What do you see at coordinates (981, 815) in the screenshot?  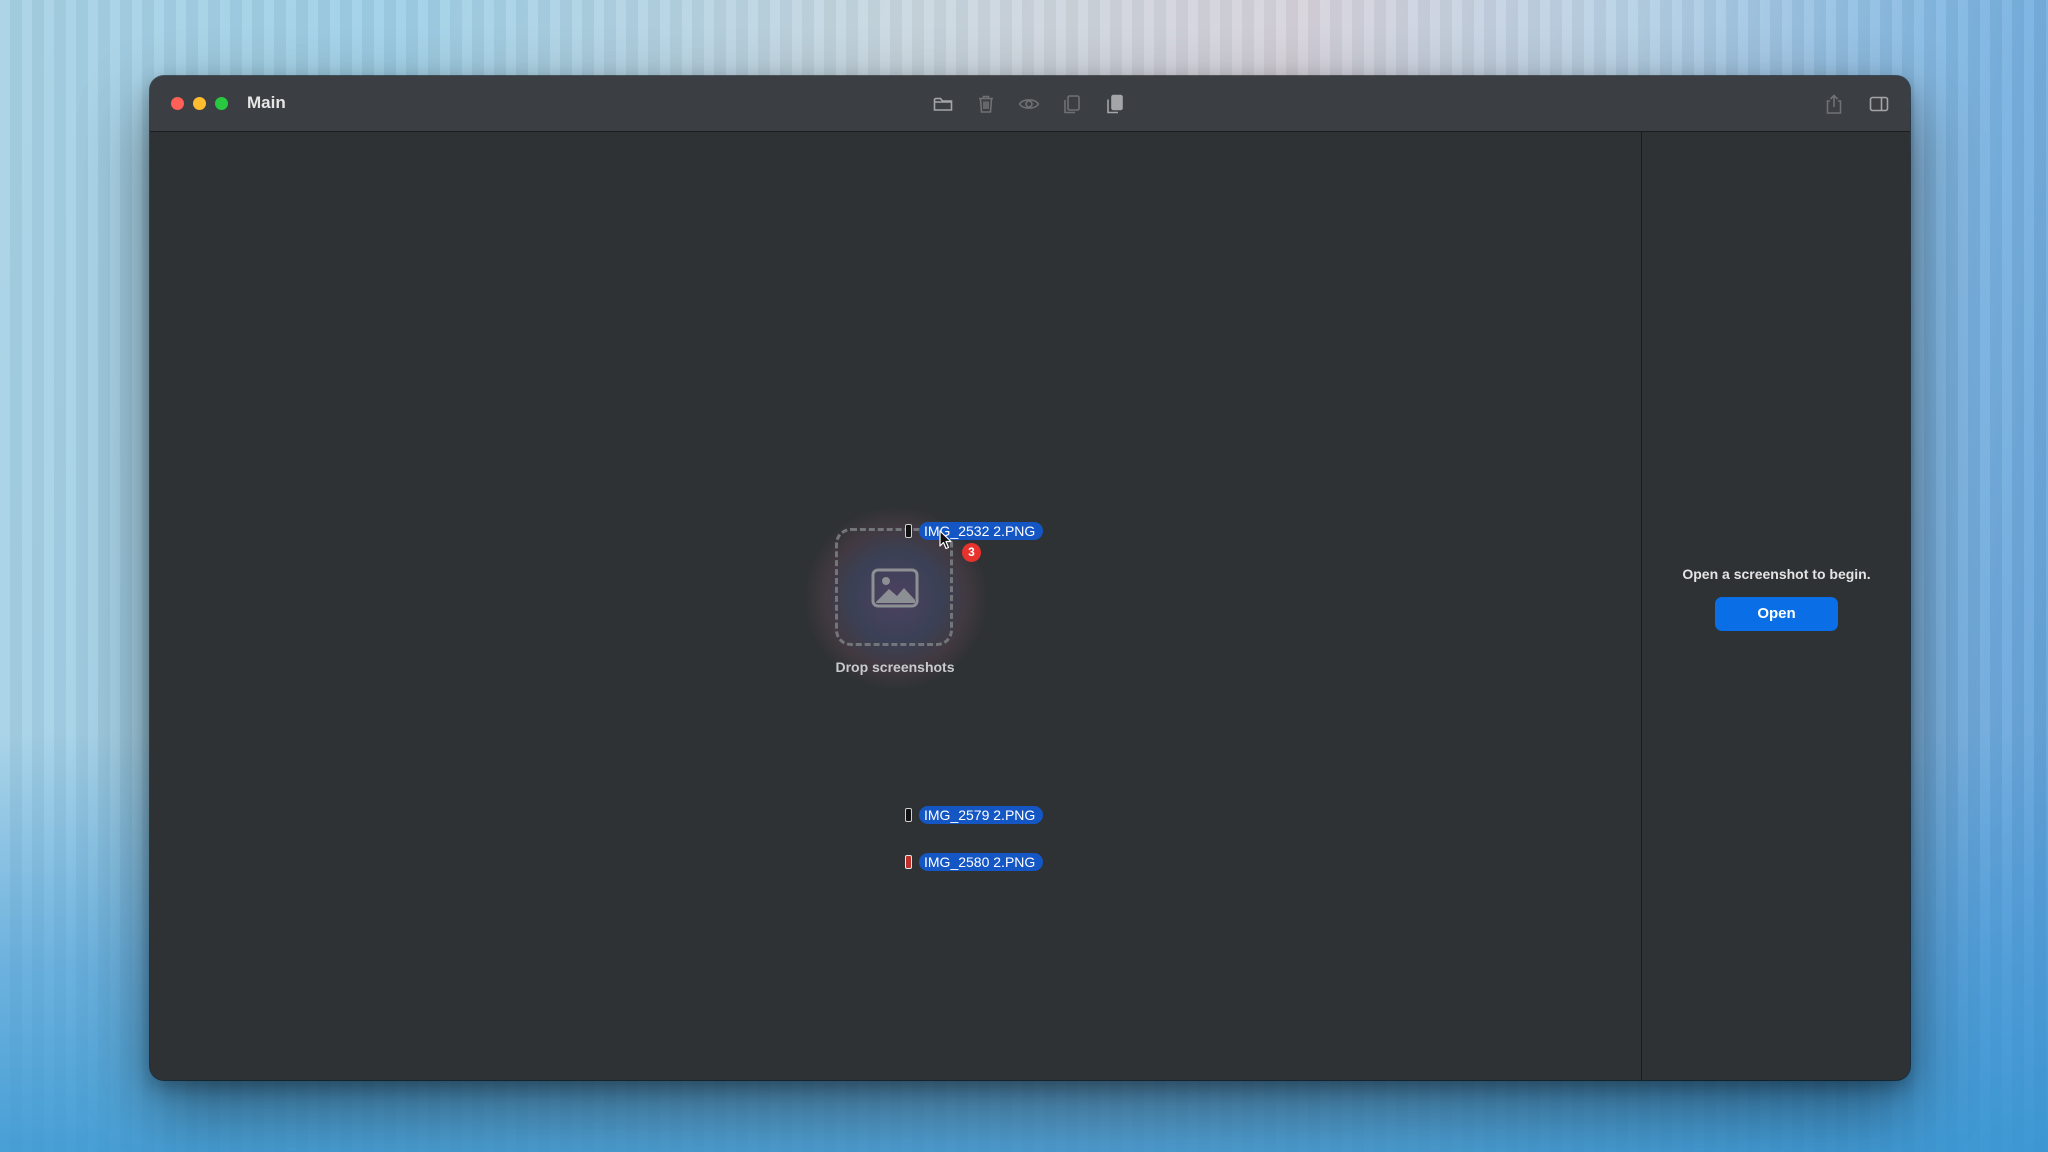 I see `file-name: IMG_2579 2.PNG` at bounding box center [981, 815].